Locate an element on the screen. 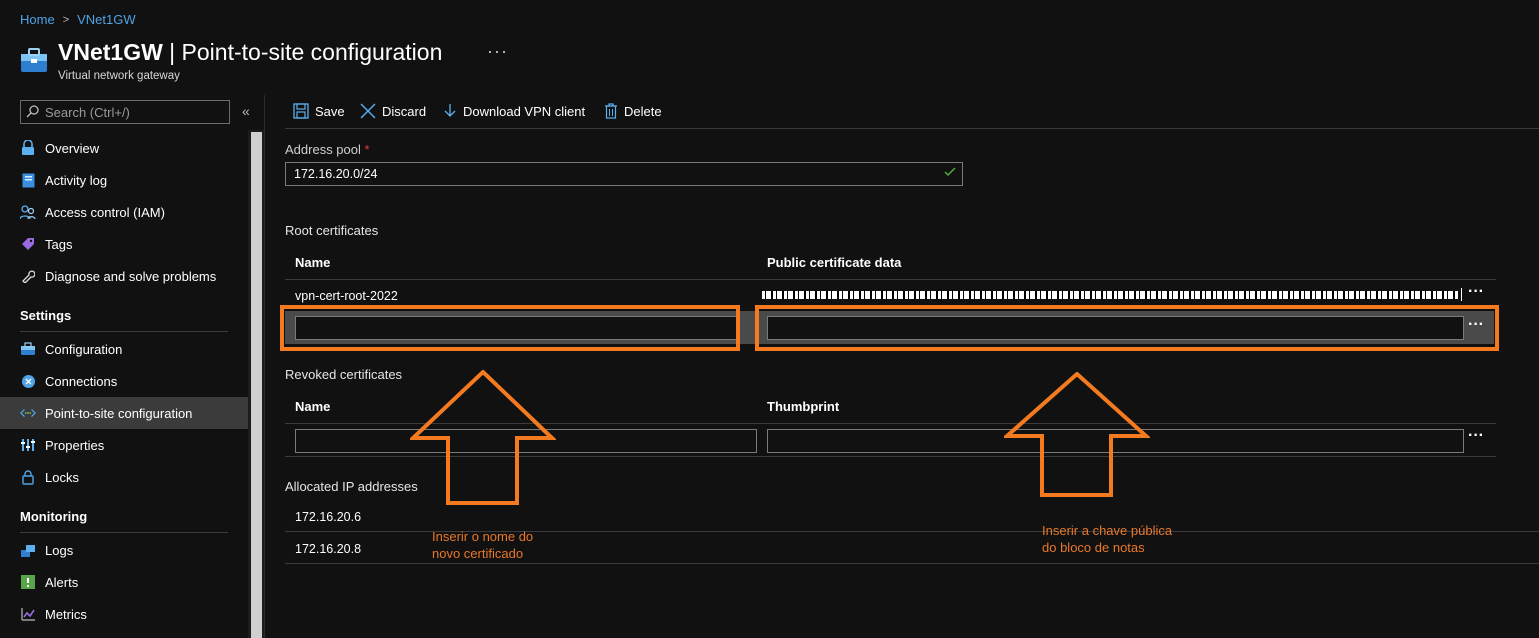 The image size is (1539, 638). sidebar-item-label: Alerts is located at coordinates (62, 582).